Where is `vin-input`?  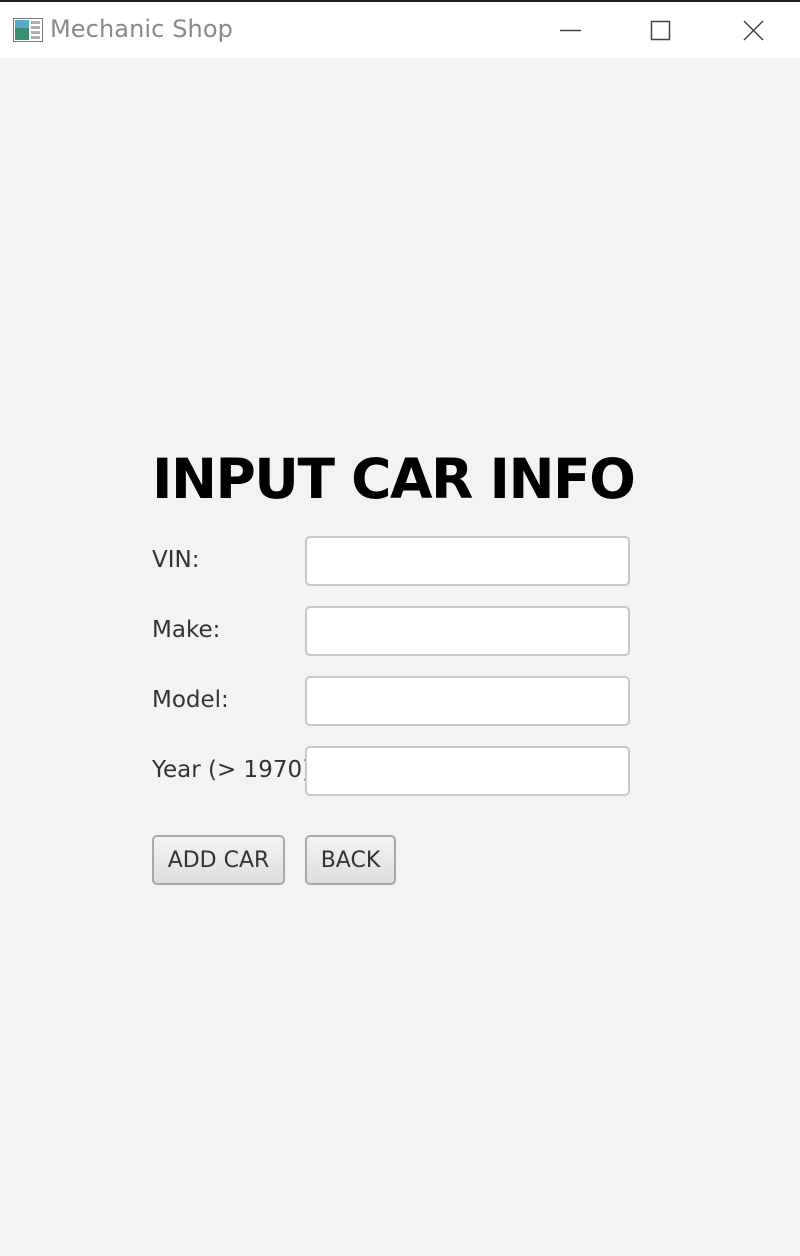 vin-input is located at coordinates (467, 561).